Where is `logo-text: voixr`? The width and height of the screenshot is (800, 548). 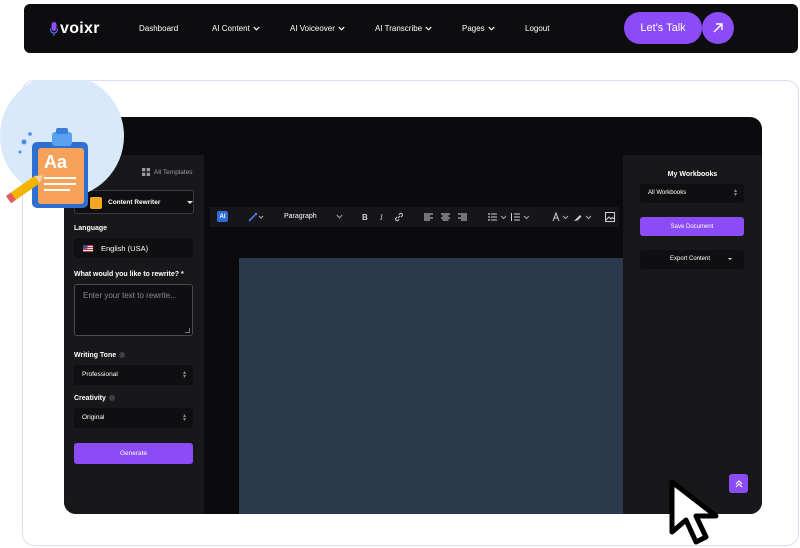
logo-text: voixr is located at coordinates (80, 28).